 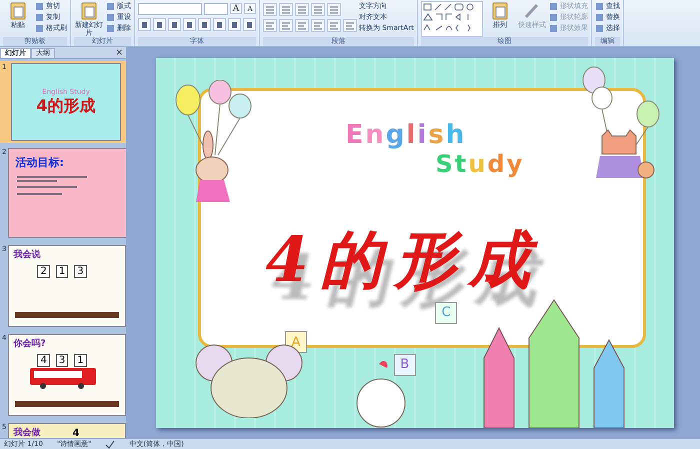 What do you see at coordinates (236, 8) in the screenshot?
I see `grow-font-button: A` at bounding box center [236, 8].